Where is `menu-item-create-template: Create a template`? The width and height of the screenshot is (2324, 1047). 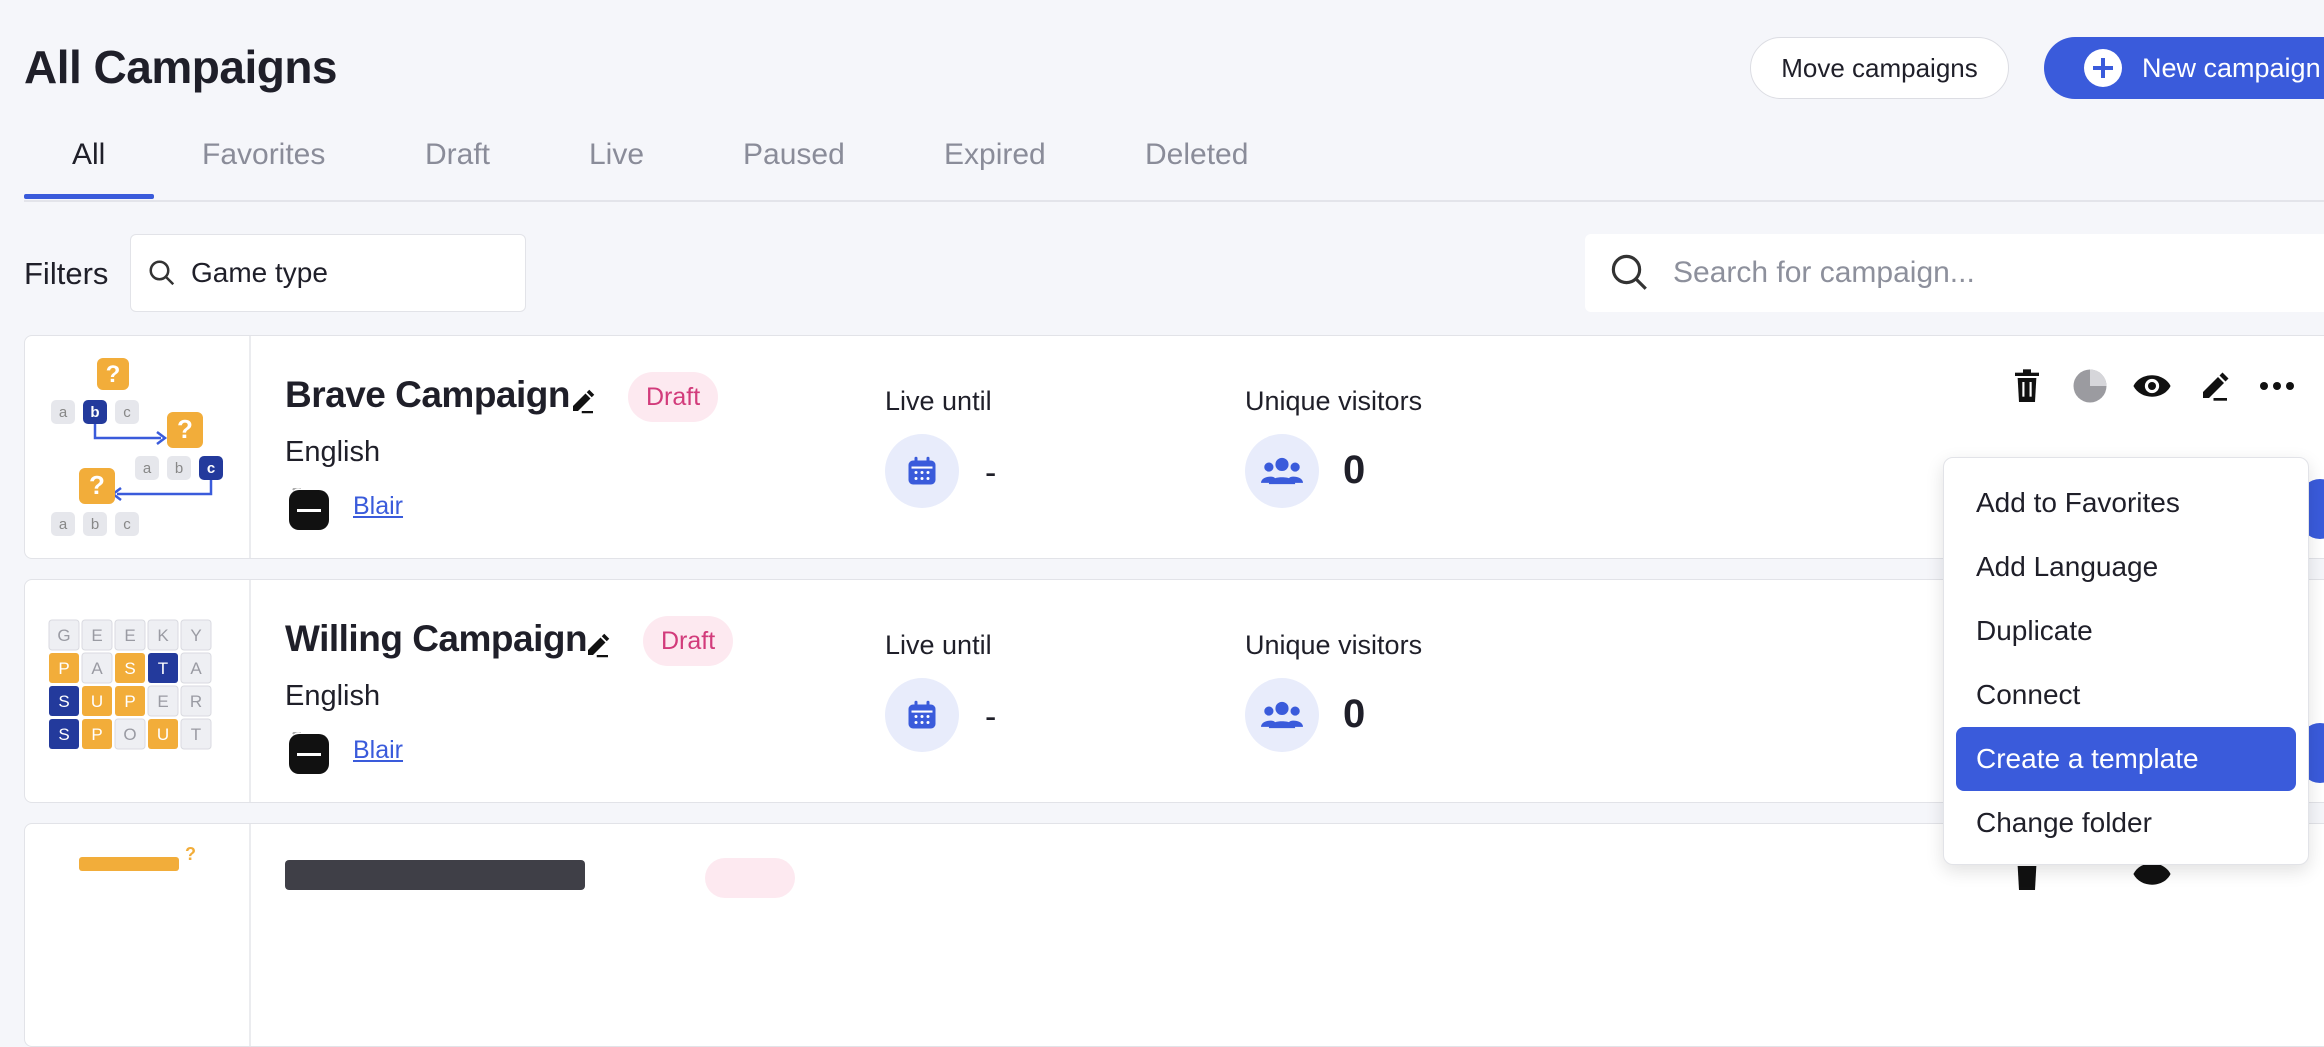 menu-item-create-template: Create a template is located at coordinates (2126, 759).